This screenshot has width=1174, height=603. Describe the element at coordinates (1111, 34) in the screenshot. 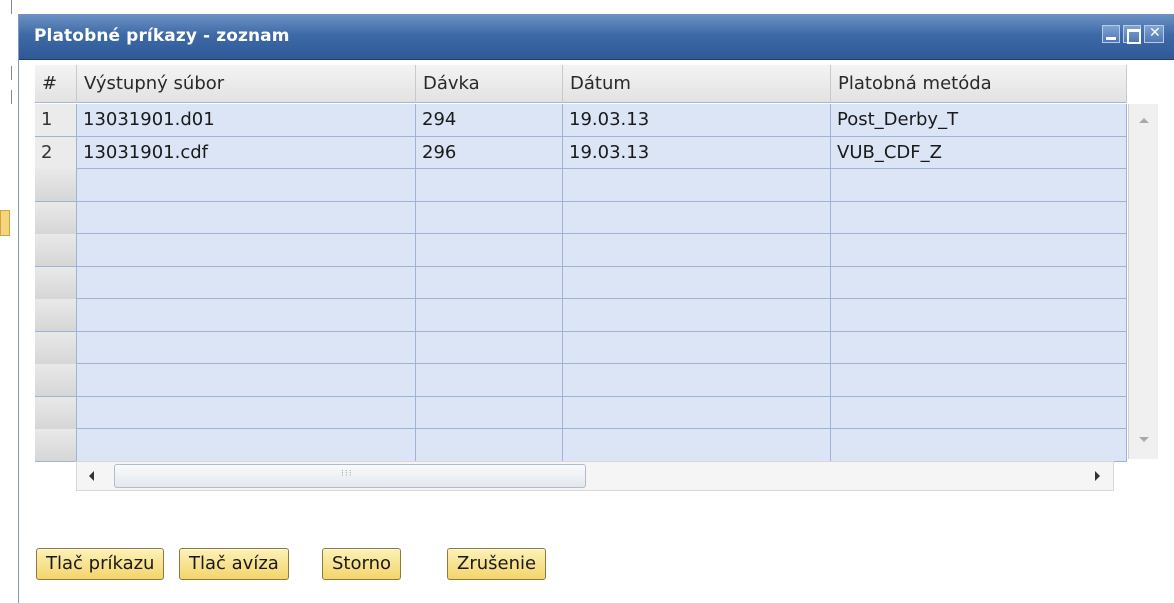

I see `minimize-button` at that location.